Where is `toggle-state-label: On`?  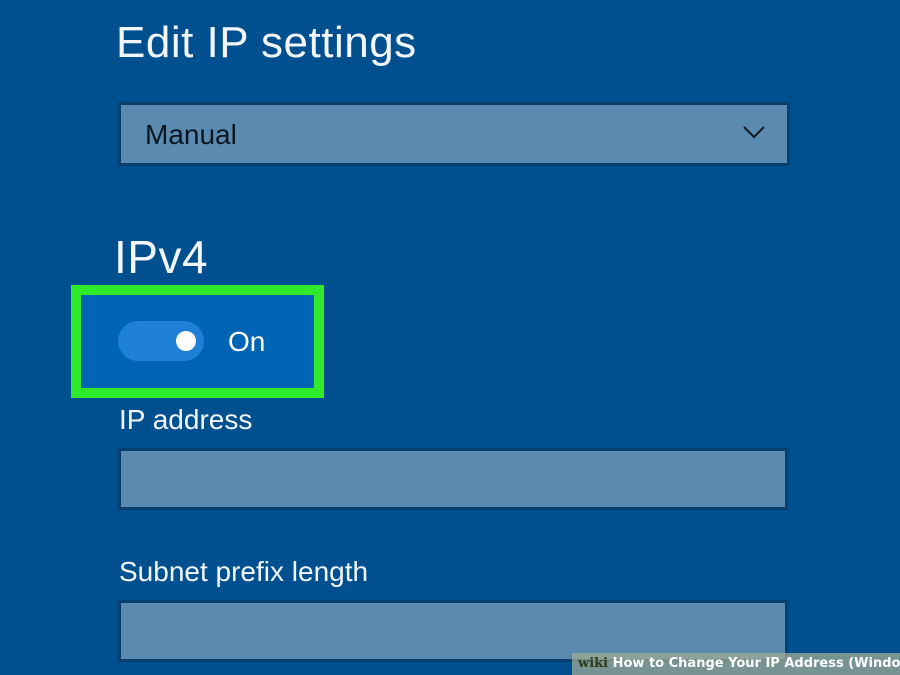 toggle-state-label: On is located at coordinates (247, 341).